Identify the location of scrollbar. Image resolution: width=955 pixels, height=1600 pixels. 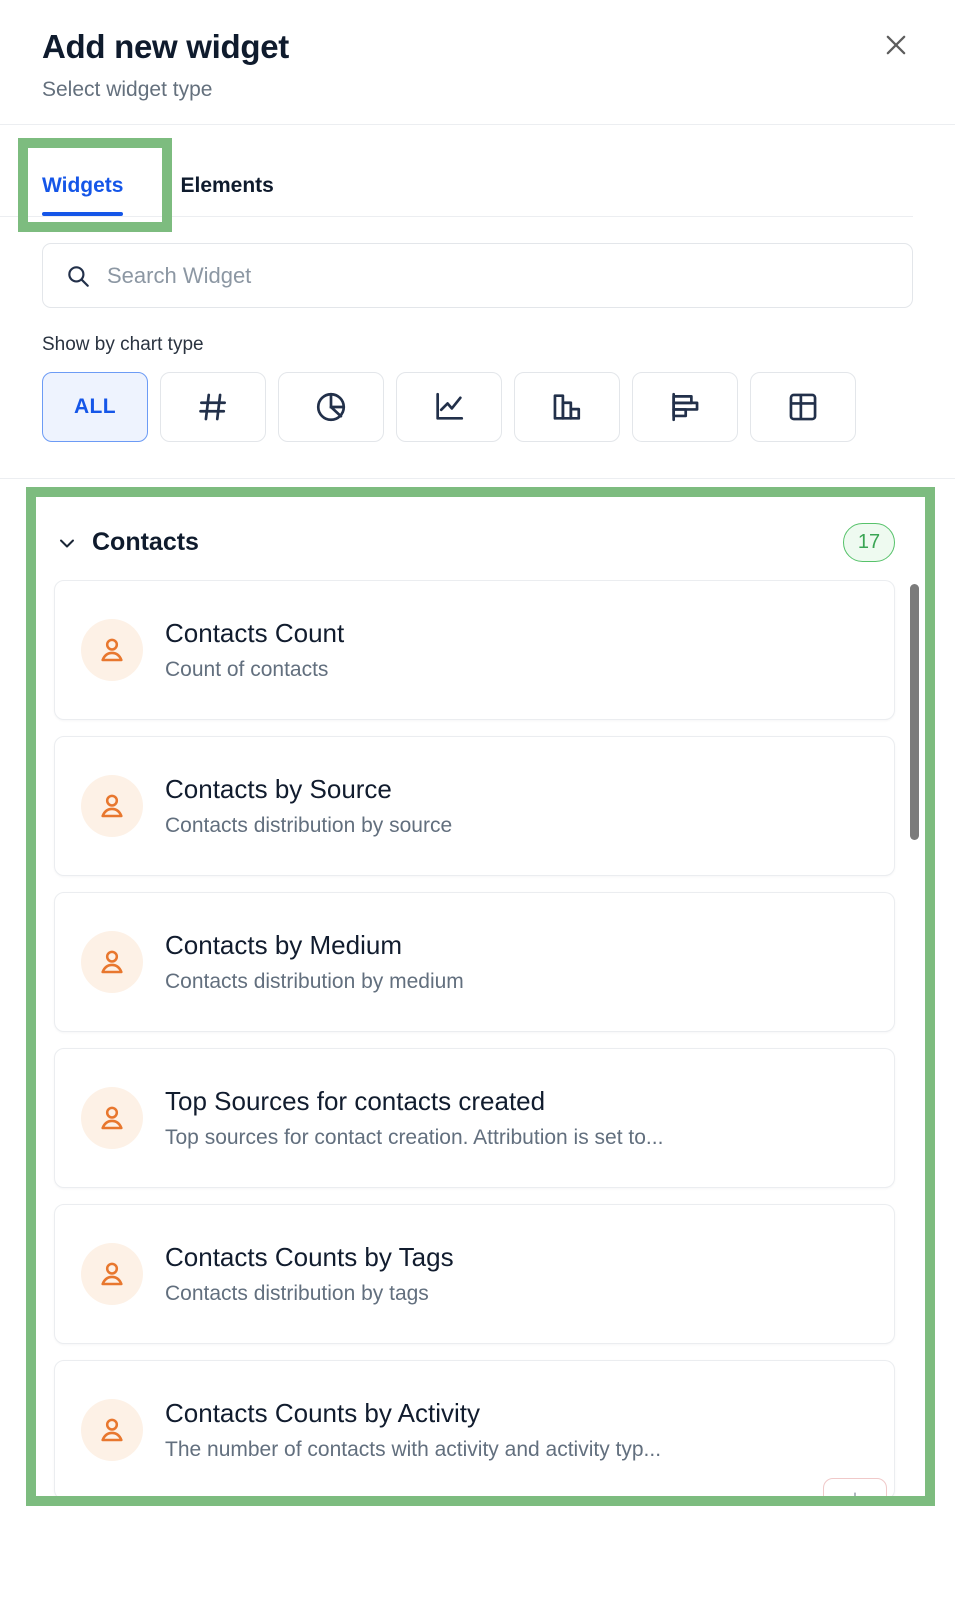
(914, 1039).